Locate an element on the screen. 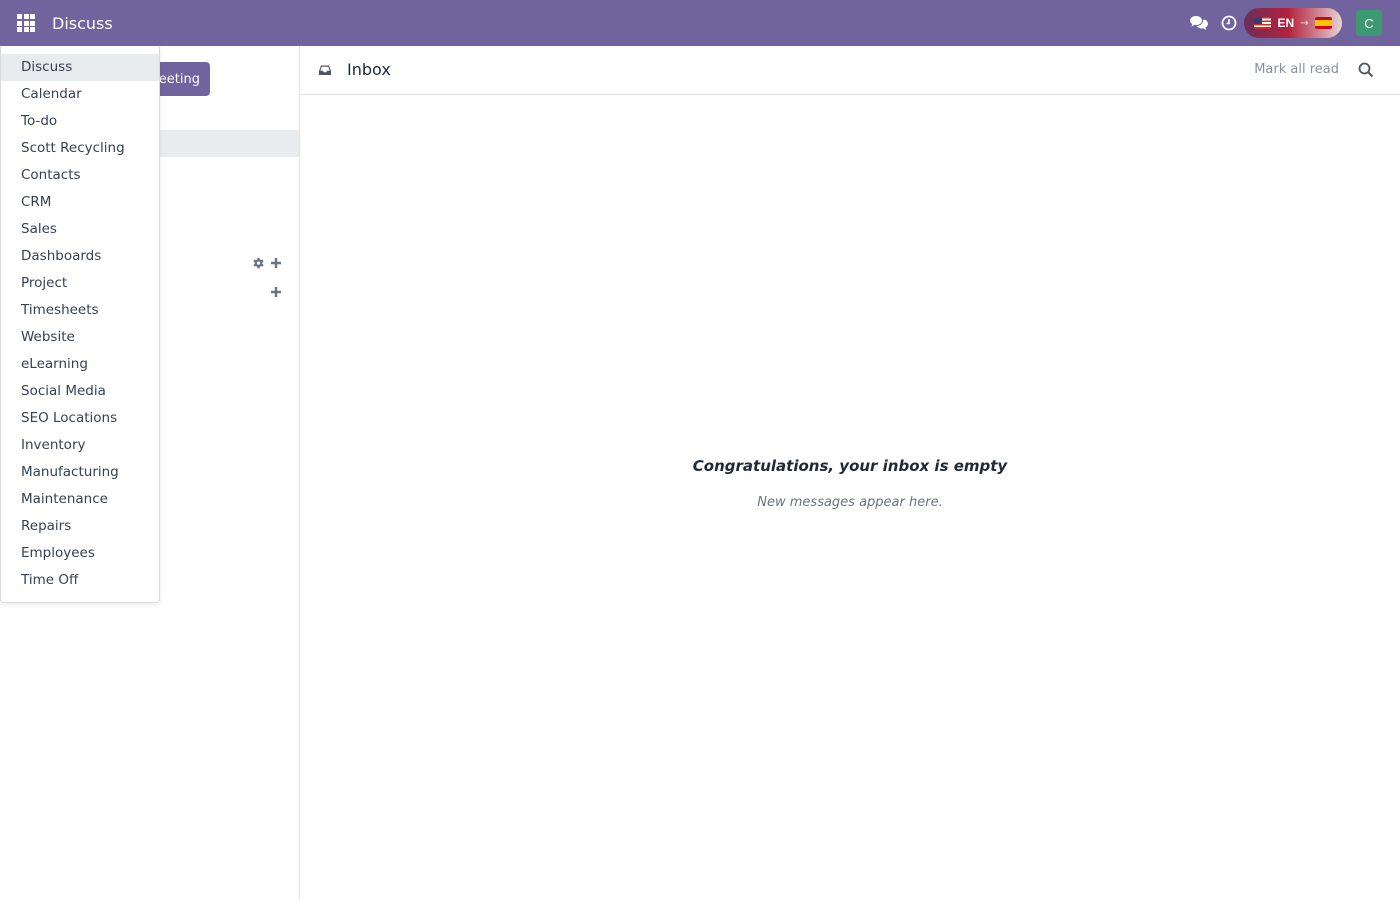 The height and width of the screenshot is (900, 1400). app-brand: Discuss is located at coordinates (82, 23).